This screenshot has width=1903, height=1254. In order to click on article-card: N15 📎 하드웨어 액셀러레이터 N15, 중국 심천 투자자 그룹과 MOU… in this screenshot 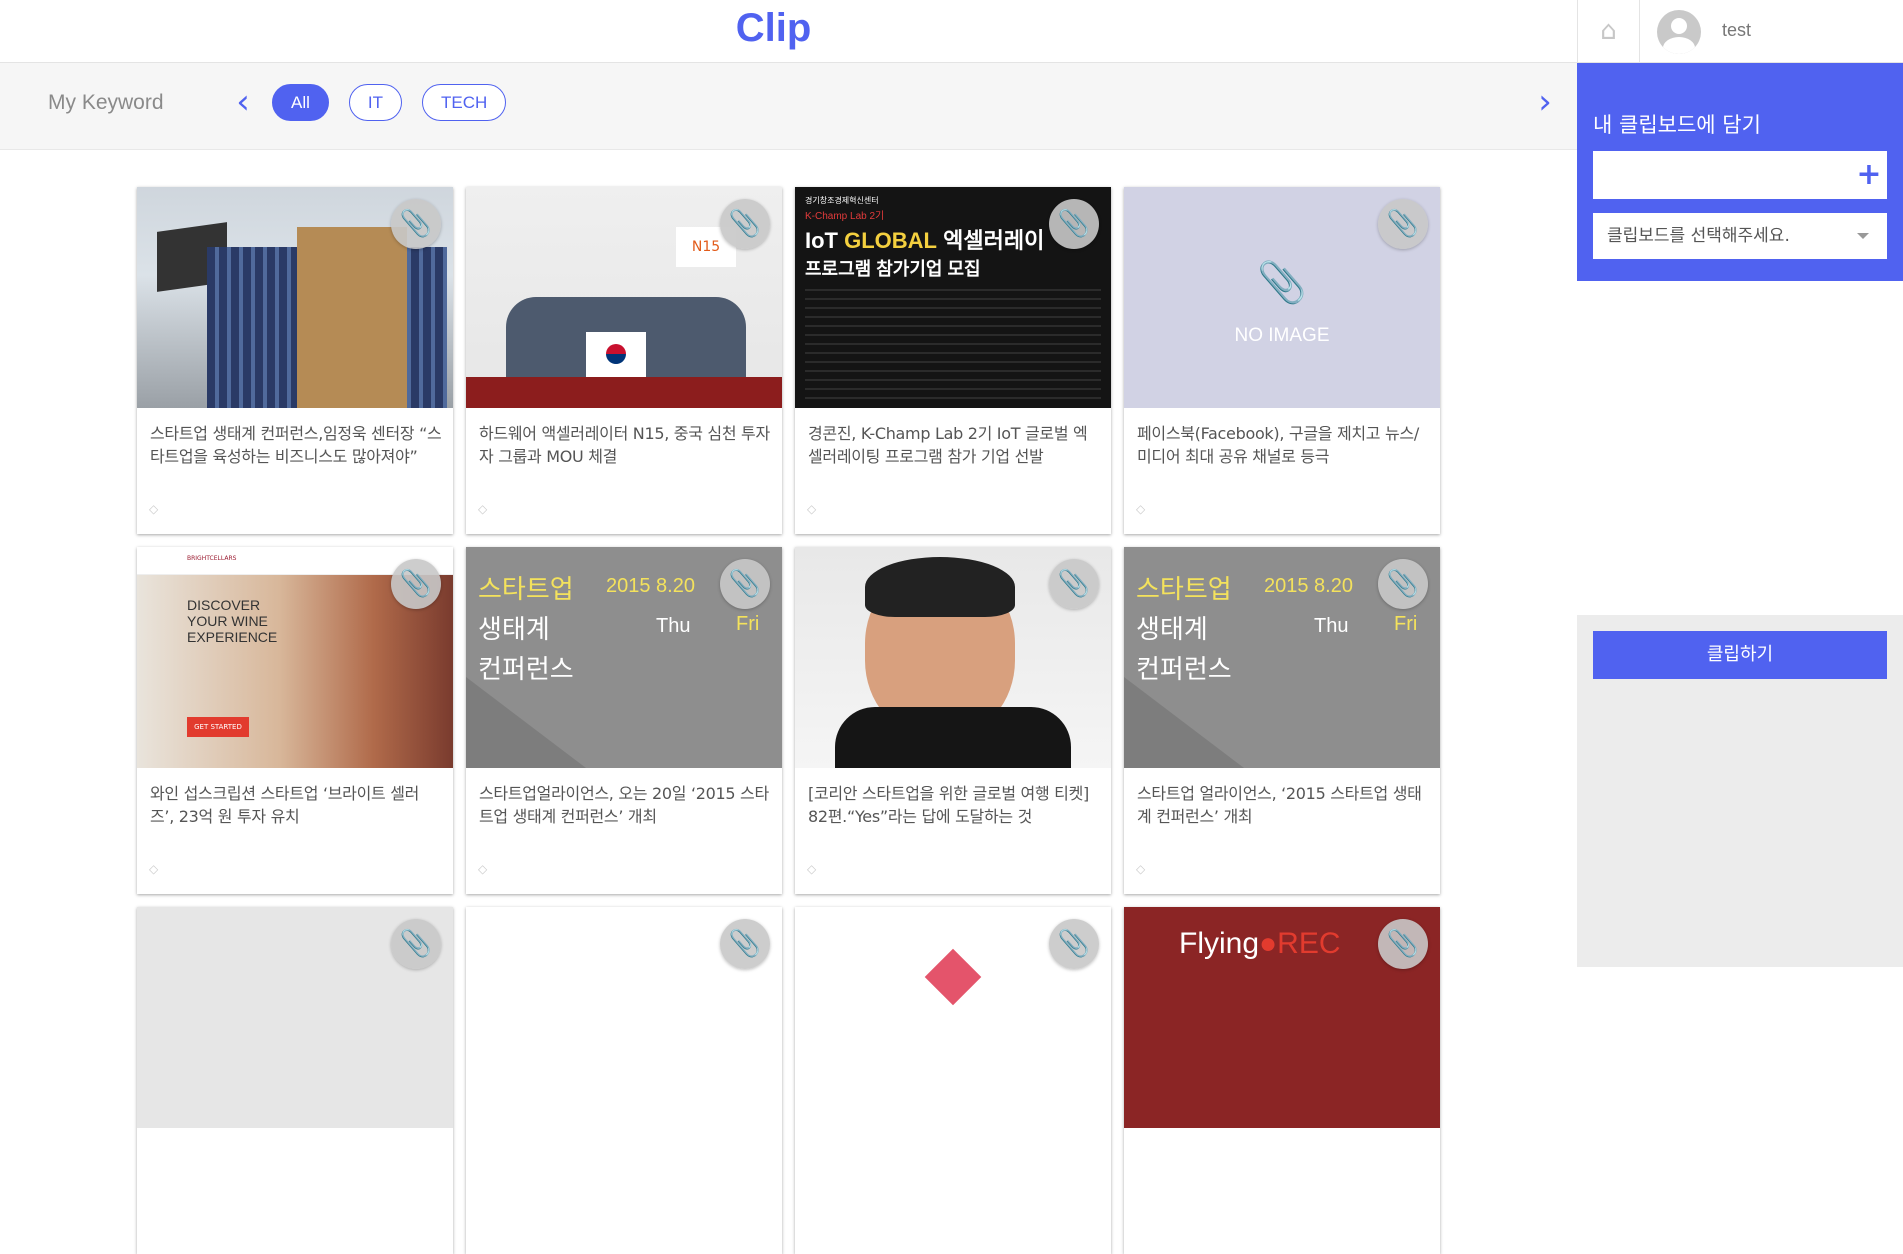, I will do `click(624, 360)`.